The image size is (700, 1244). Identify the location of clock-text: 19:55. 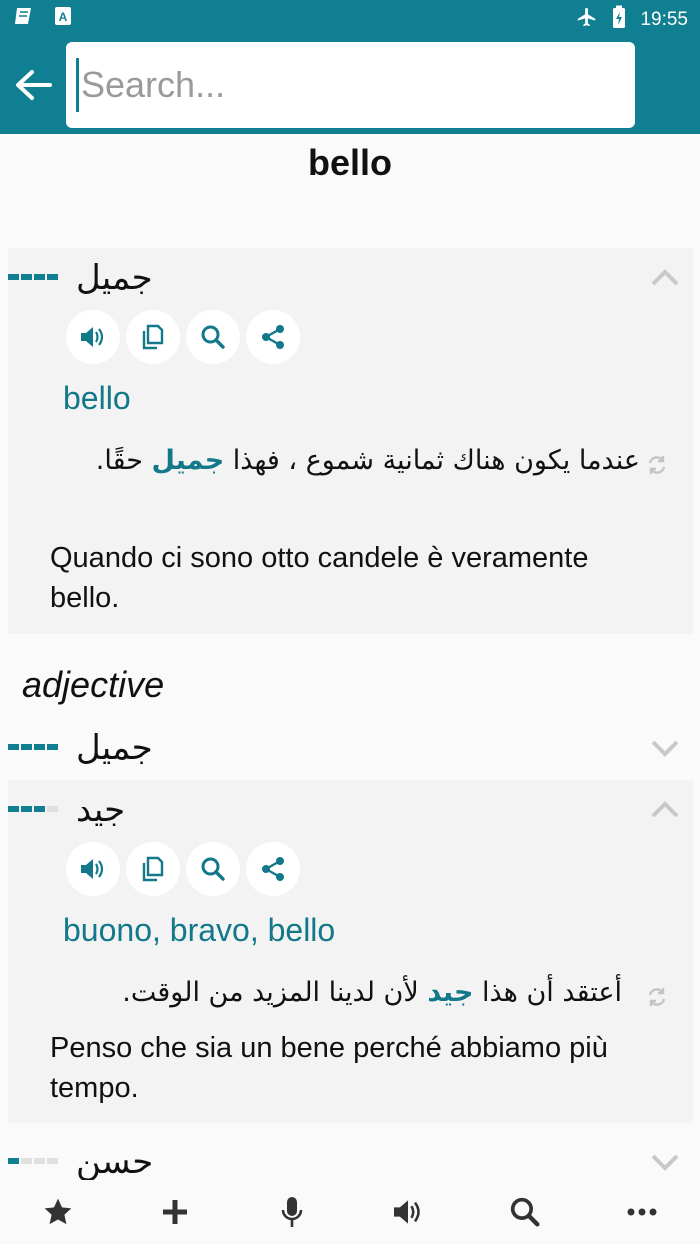
(664, 19).